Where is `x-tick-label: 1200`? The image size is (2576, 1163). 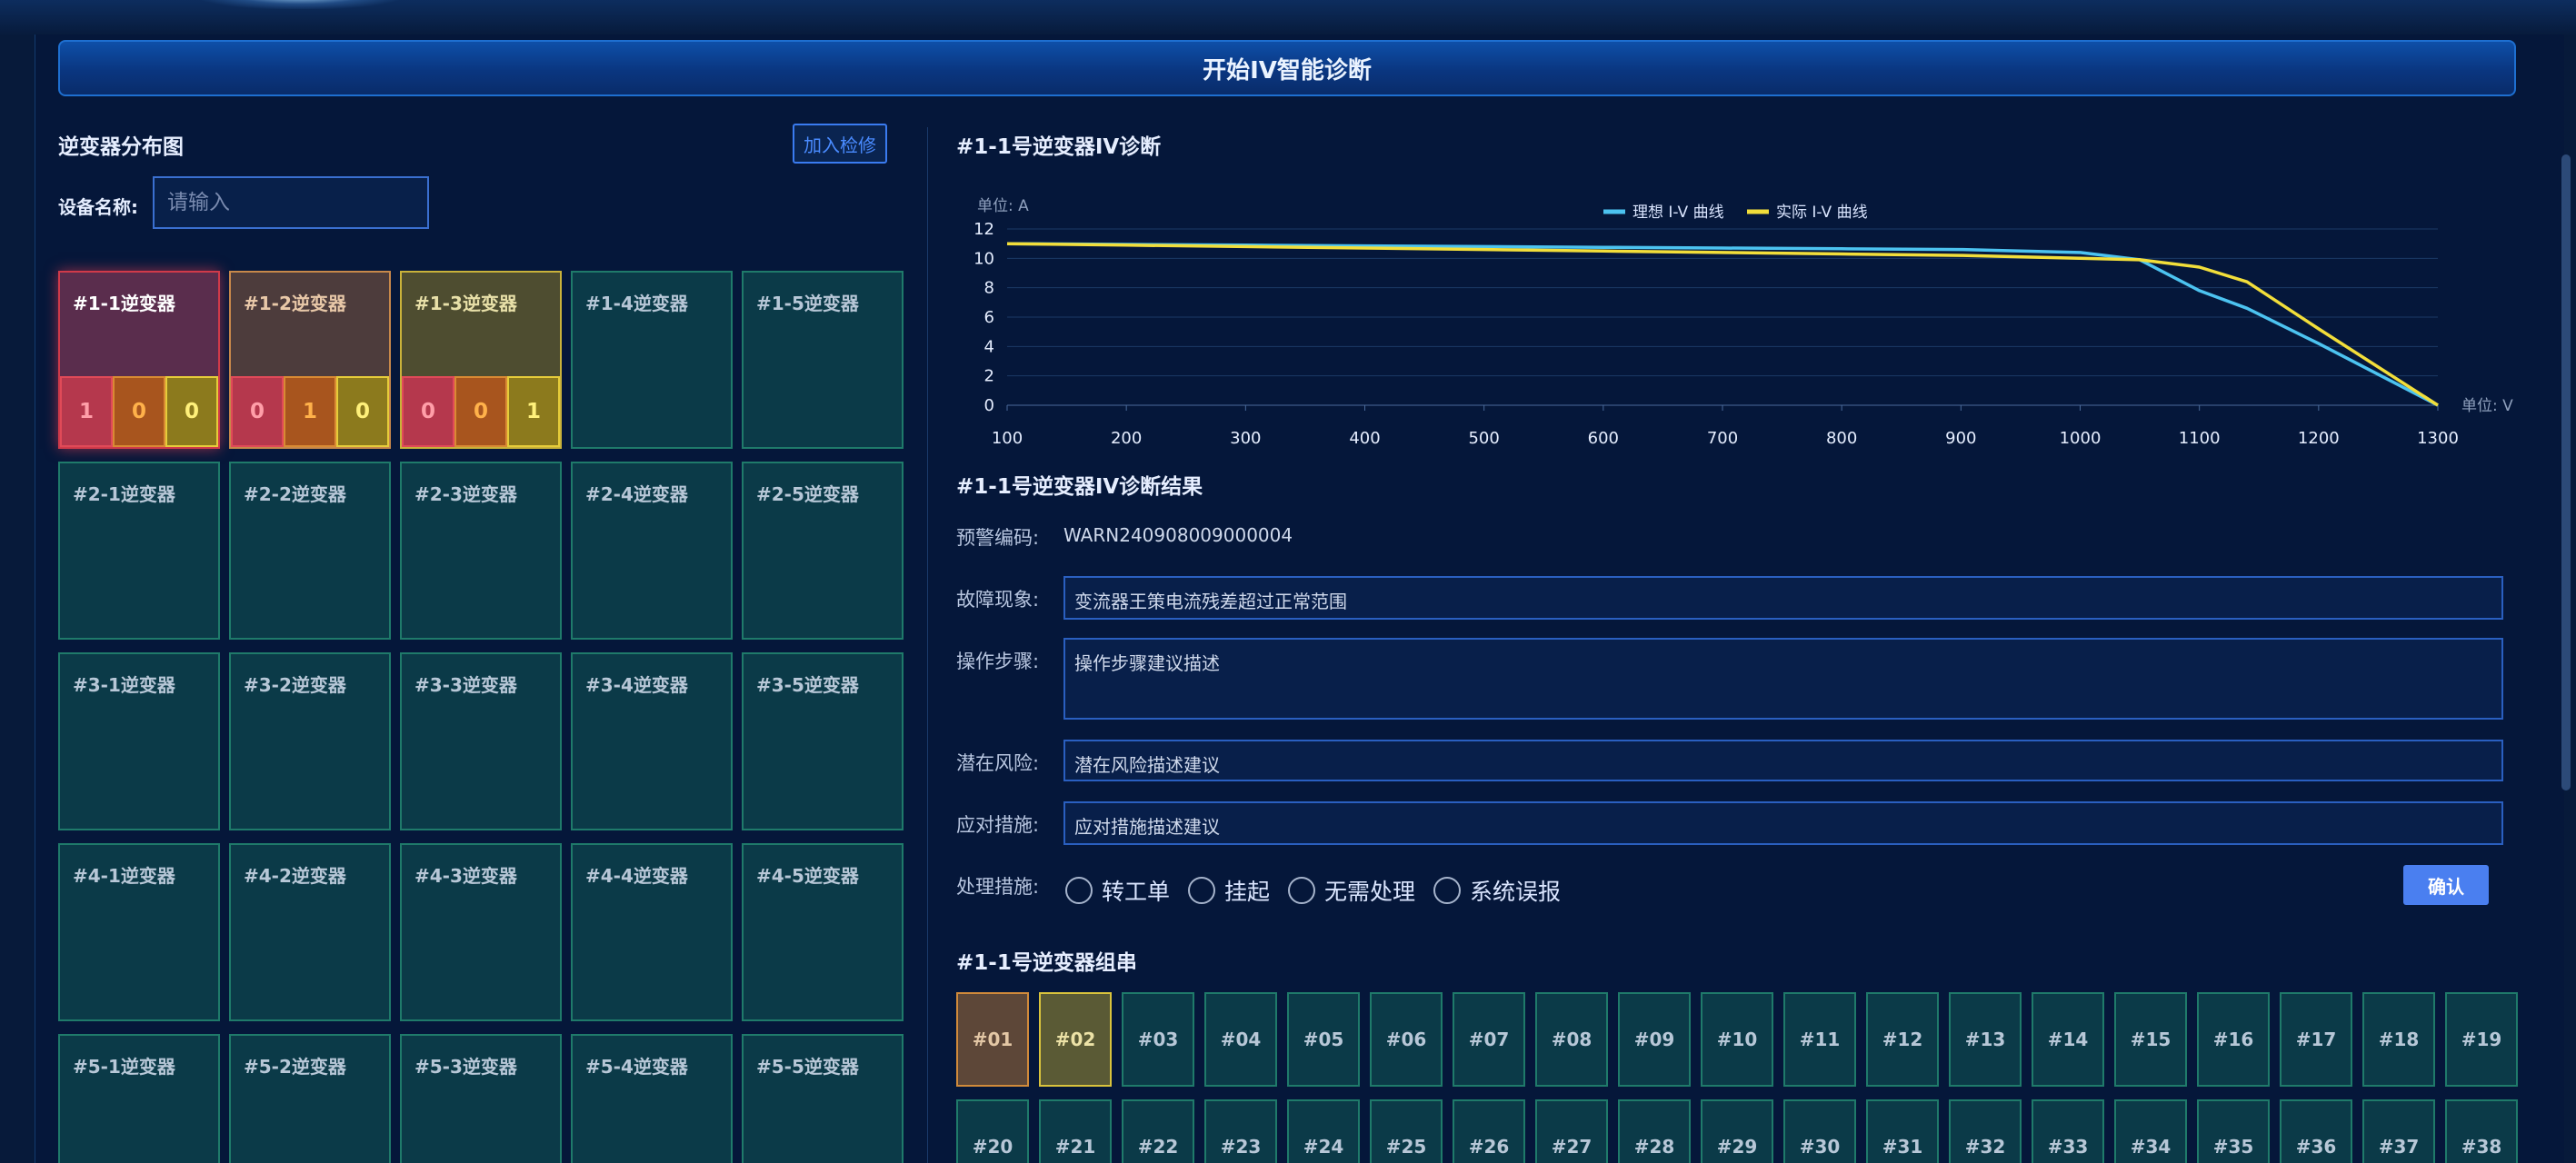
x-tick-label: 1200 is located at coordinates (2319, 438).